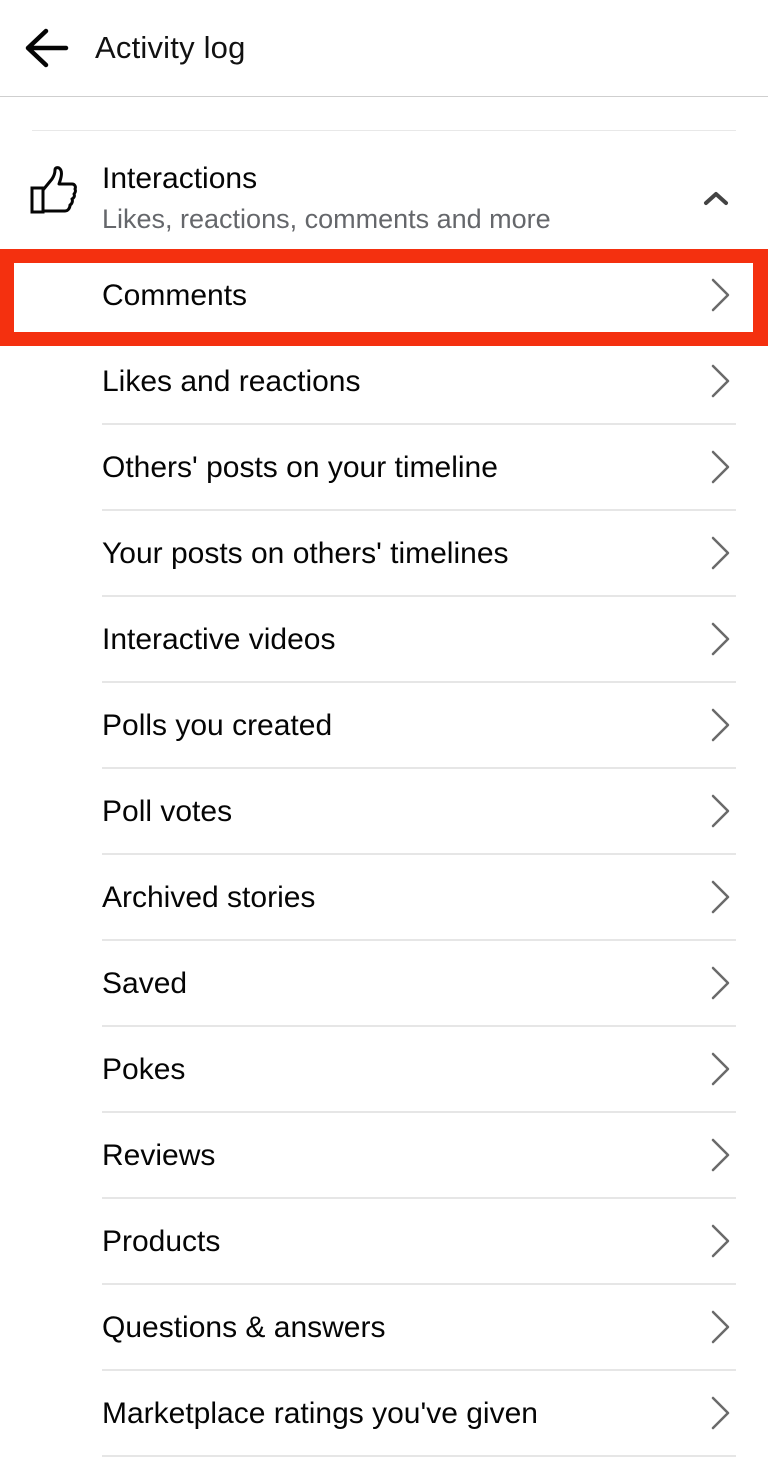 This screenshot has width=768, height=1457. What do you see at coordinates (161, 1241) in the screenshot?
I see `list-item-label: Products` at bounding box center [161, 1241].